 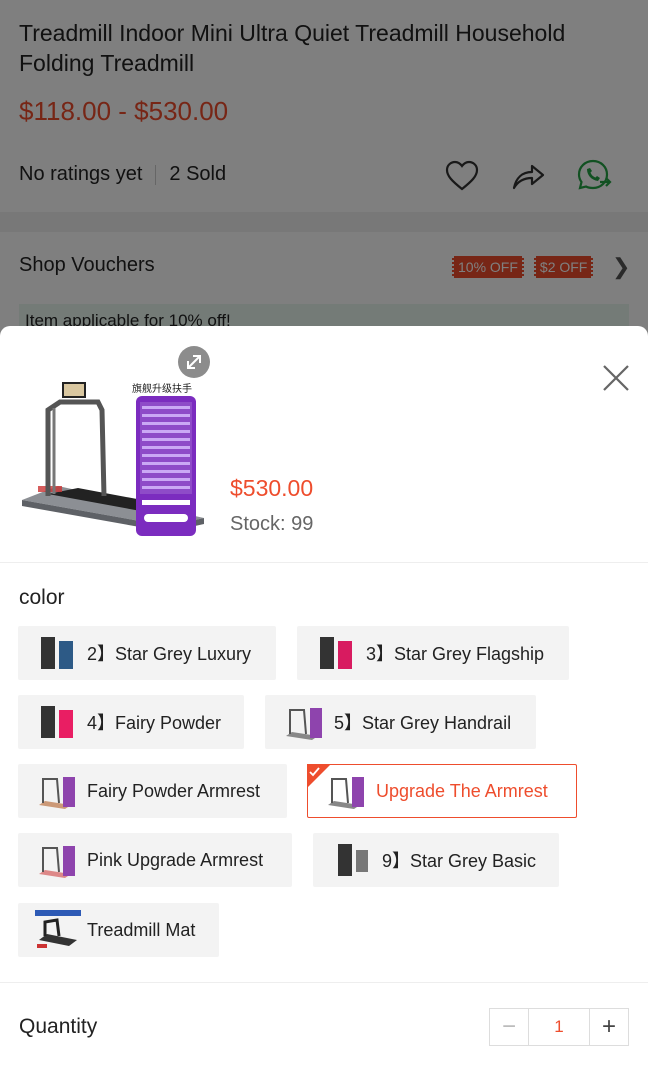 I want to click on variant-label: Pink Upgrade Armrest, so click(x=175, y=859).